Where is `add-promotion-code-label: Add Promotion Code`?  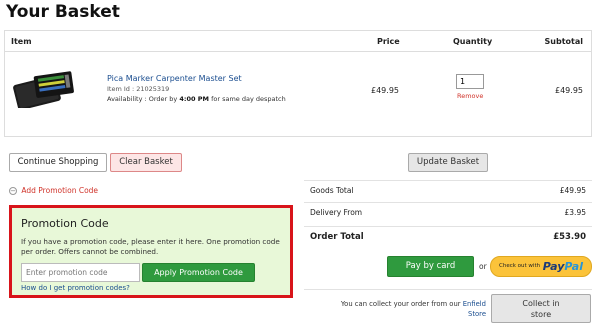 add-promotion-code-label: Add Promotion Code is located at coordinates (60, 190).